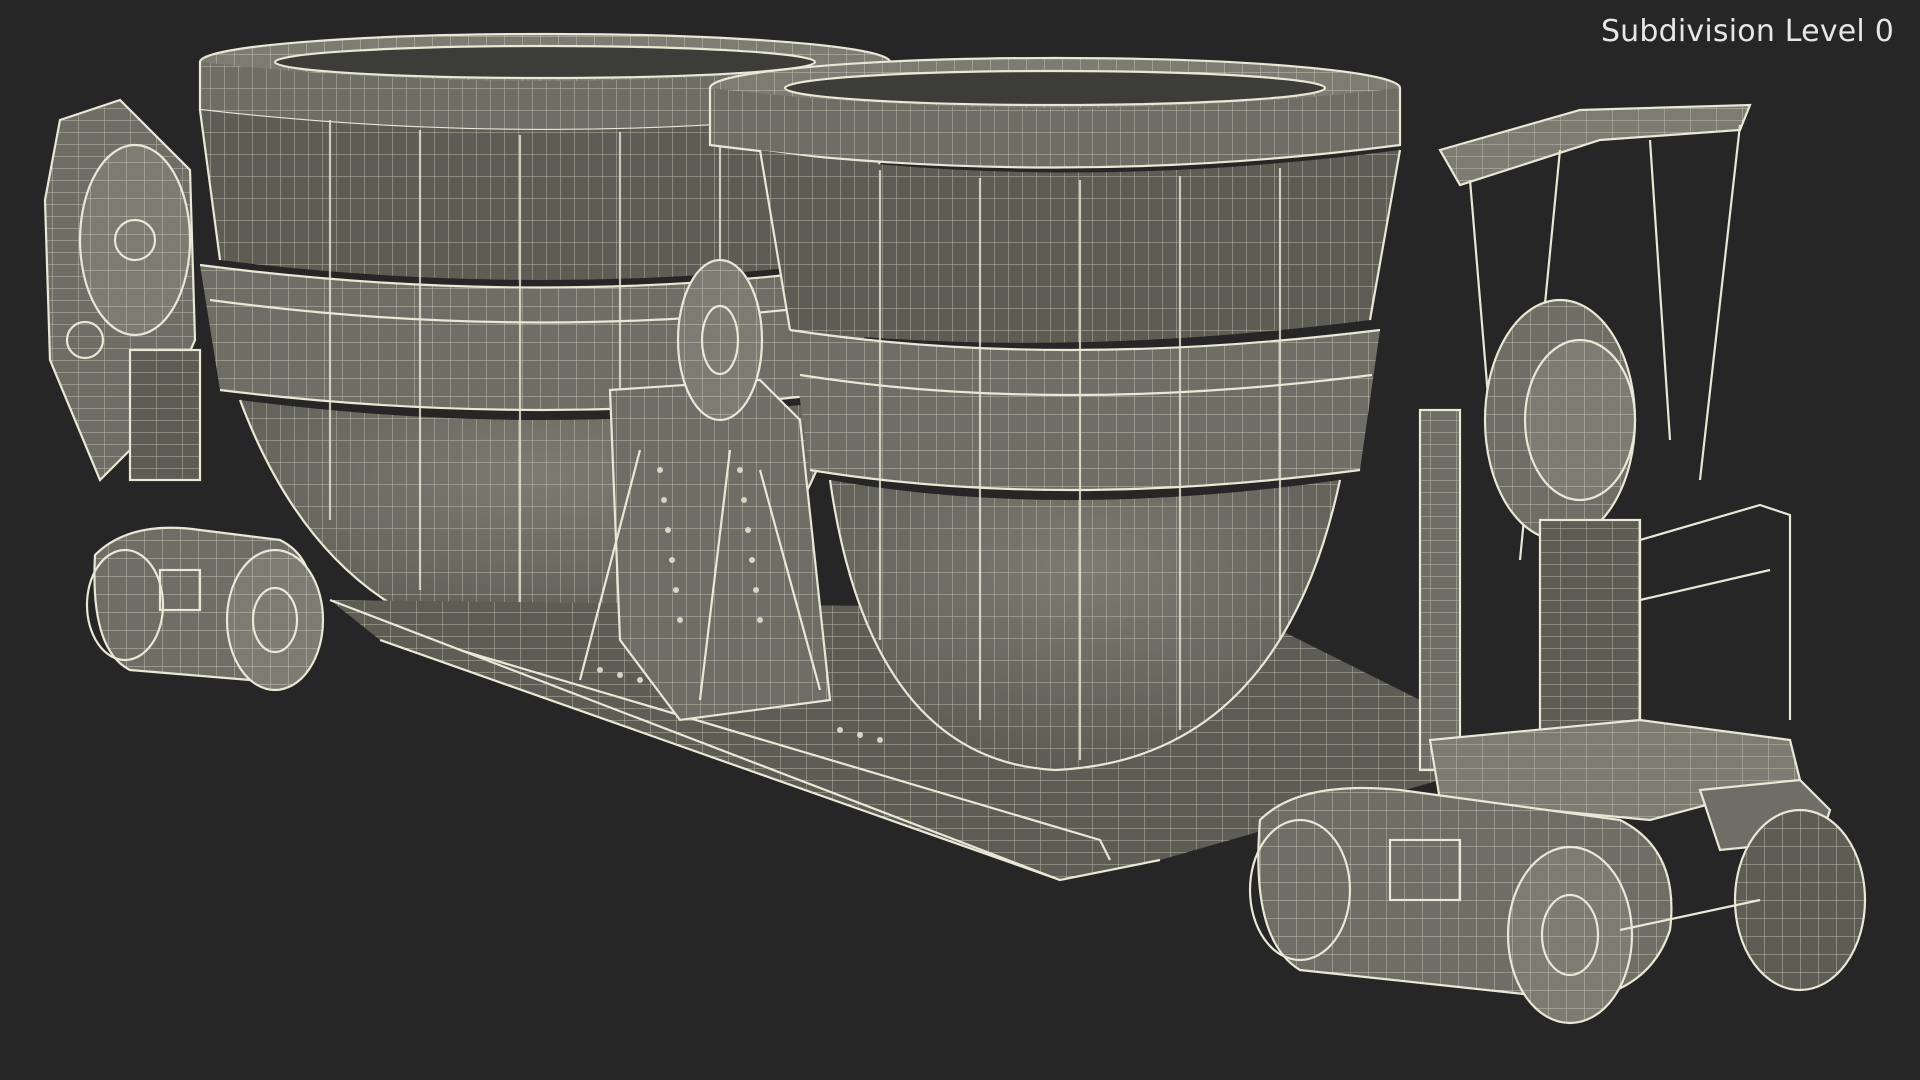 This screenshot has width=1920, height=1080. I want to click on end-platform, so click(1625, 477).